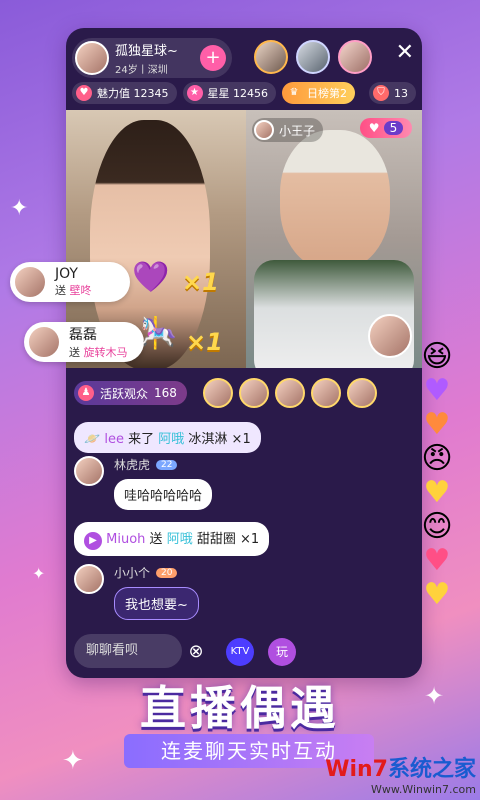 The height and width of the screenshot is (800, 480). I want to click on charm-stat: ♥ 魅力值 12345, so click(124, 93).